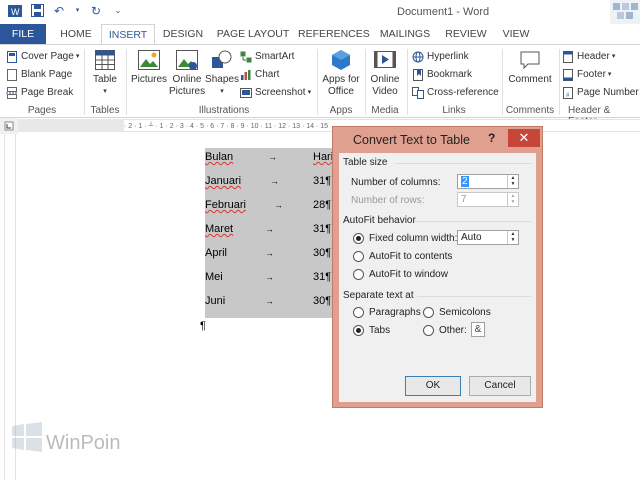 The width and height of the screenshot is (640, 480). I want to click on header-button: Header ▾, so click(588, 57).